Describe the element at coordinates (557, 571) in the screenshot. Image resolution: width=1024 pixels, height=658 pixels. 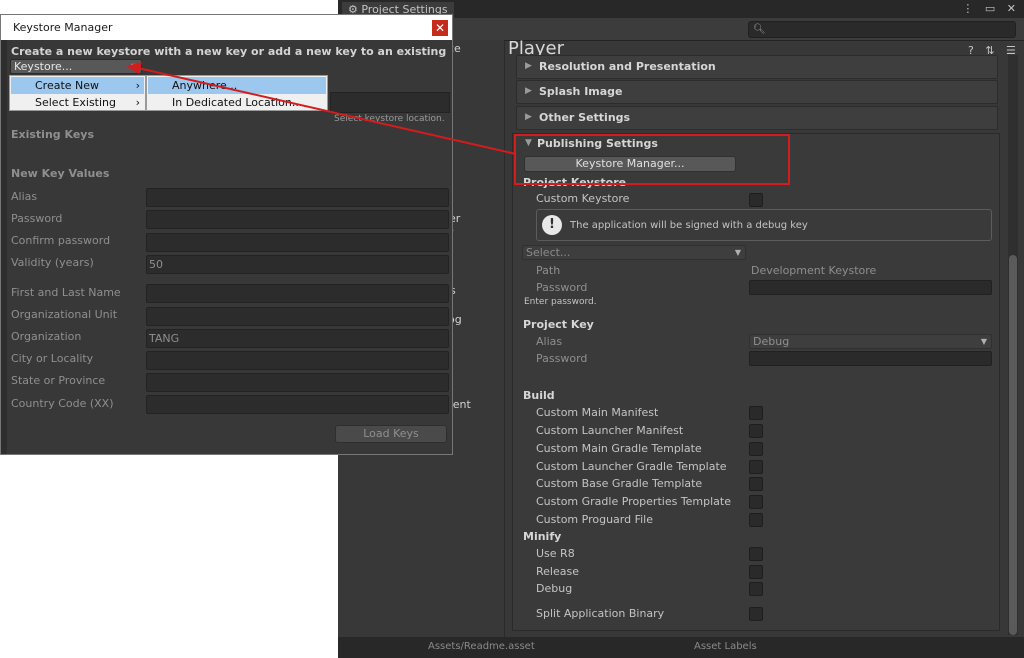
I see `minify-option-label: Release` at that location.